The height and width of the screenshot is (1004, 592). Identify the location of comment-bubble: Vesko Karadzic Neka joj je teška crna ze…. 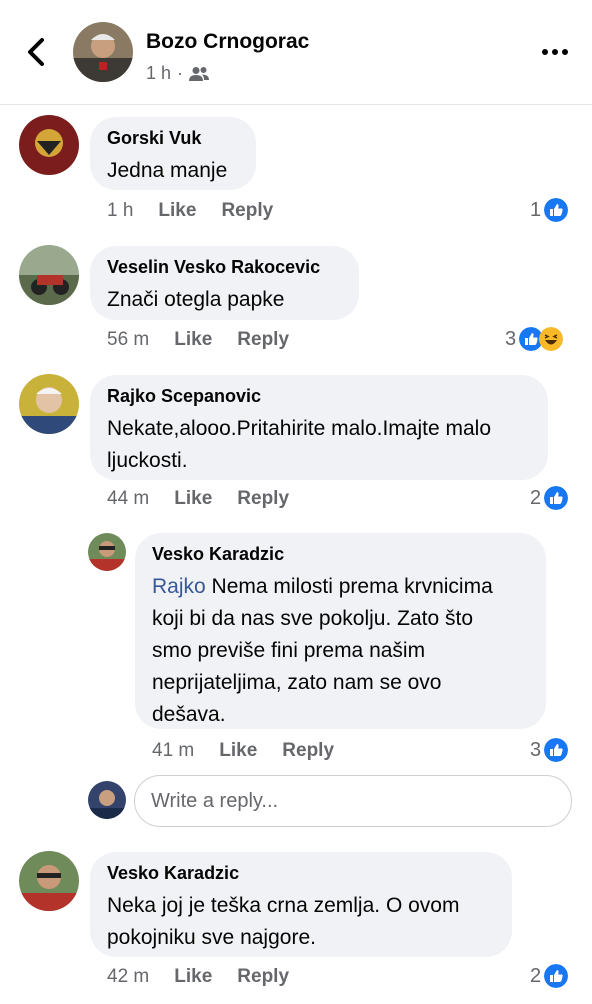
(301, 904).